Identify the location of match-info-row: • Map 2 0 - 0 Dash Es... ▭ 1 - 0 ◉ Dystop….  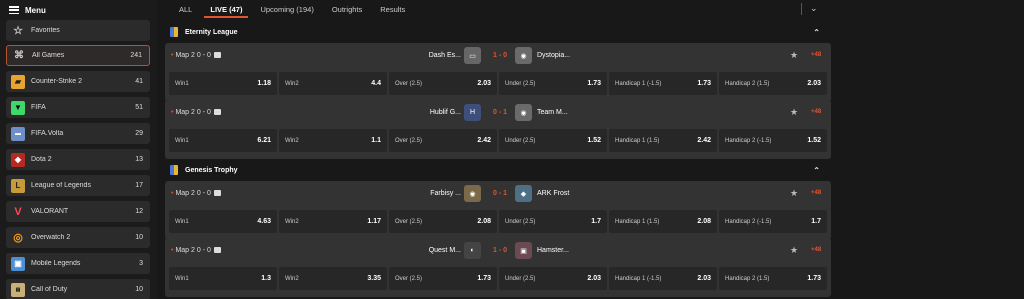
(498, 55).